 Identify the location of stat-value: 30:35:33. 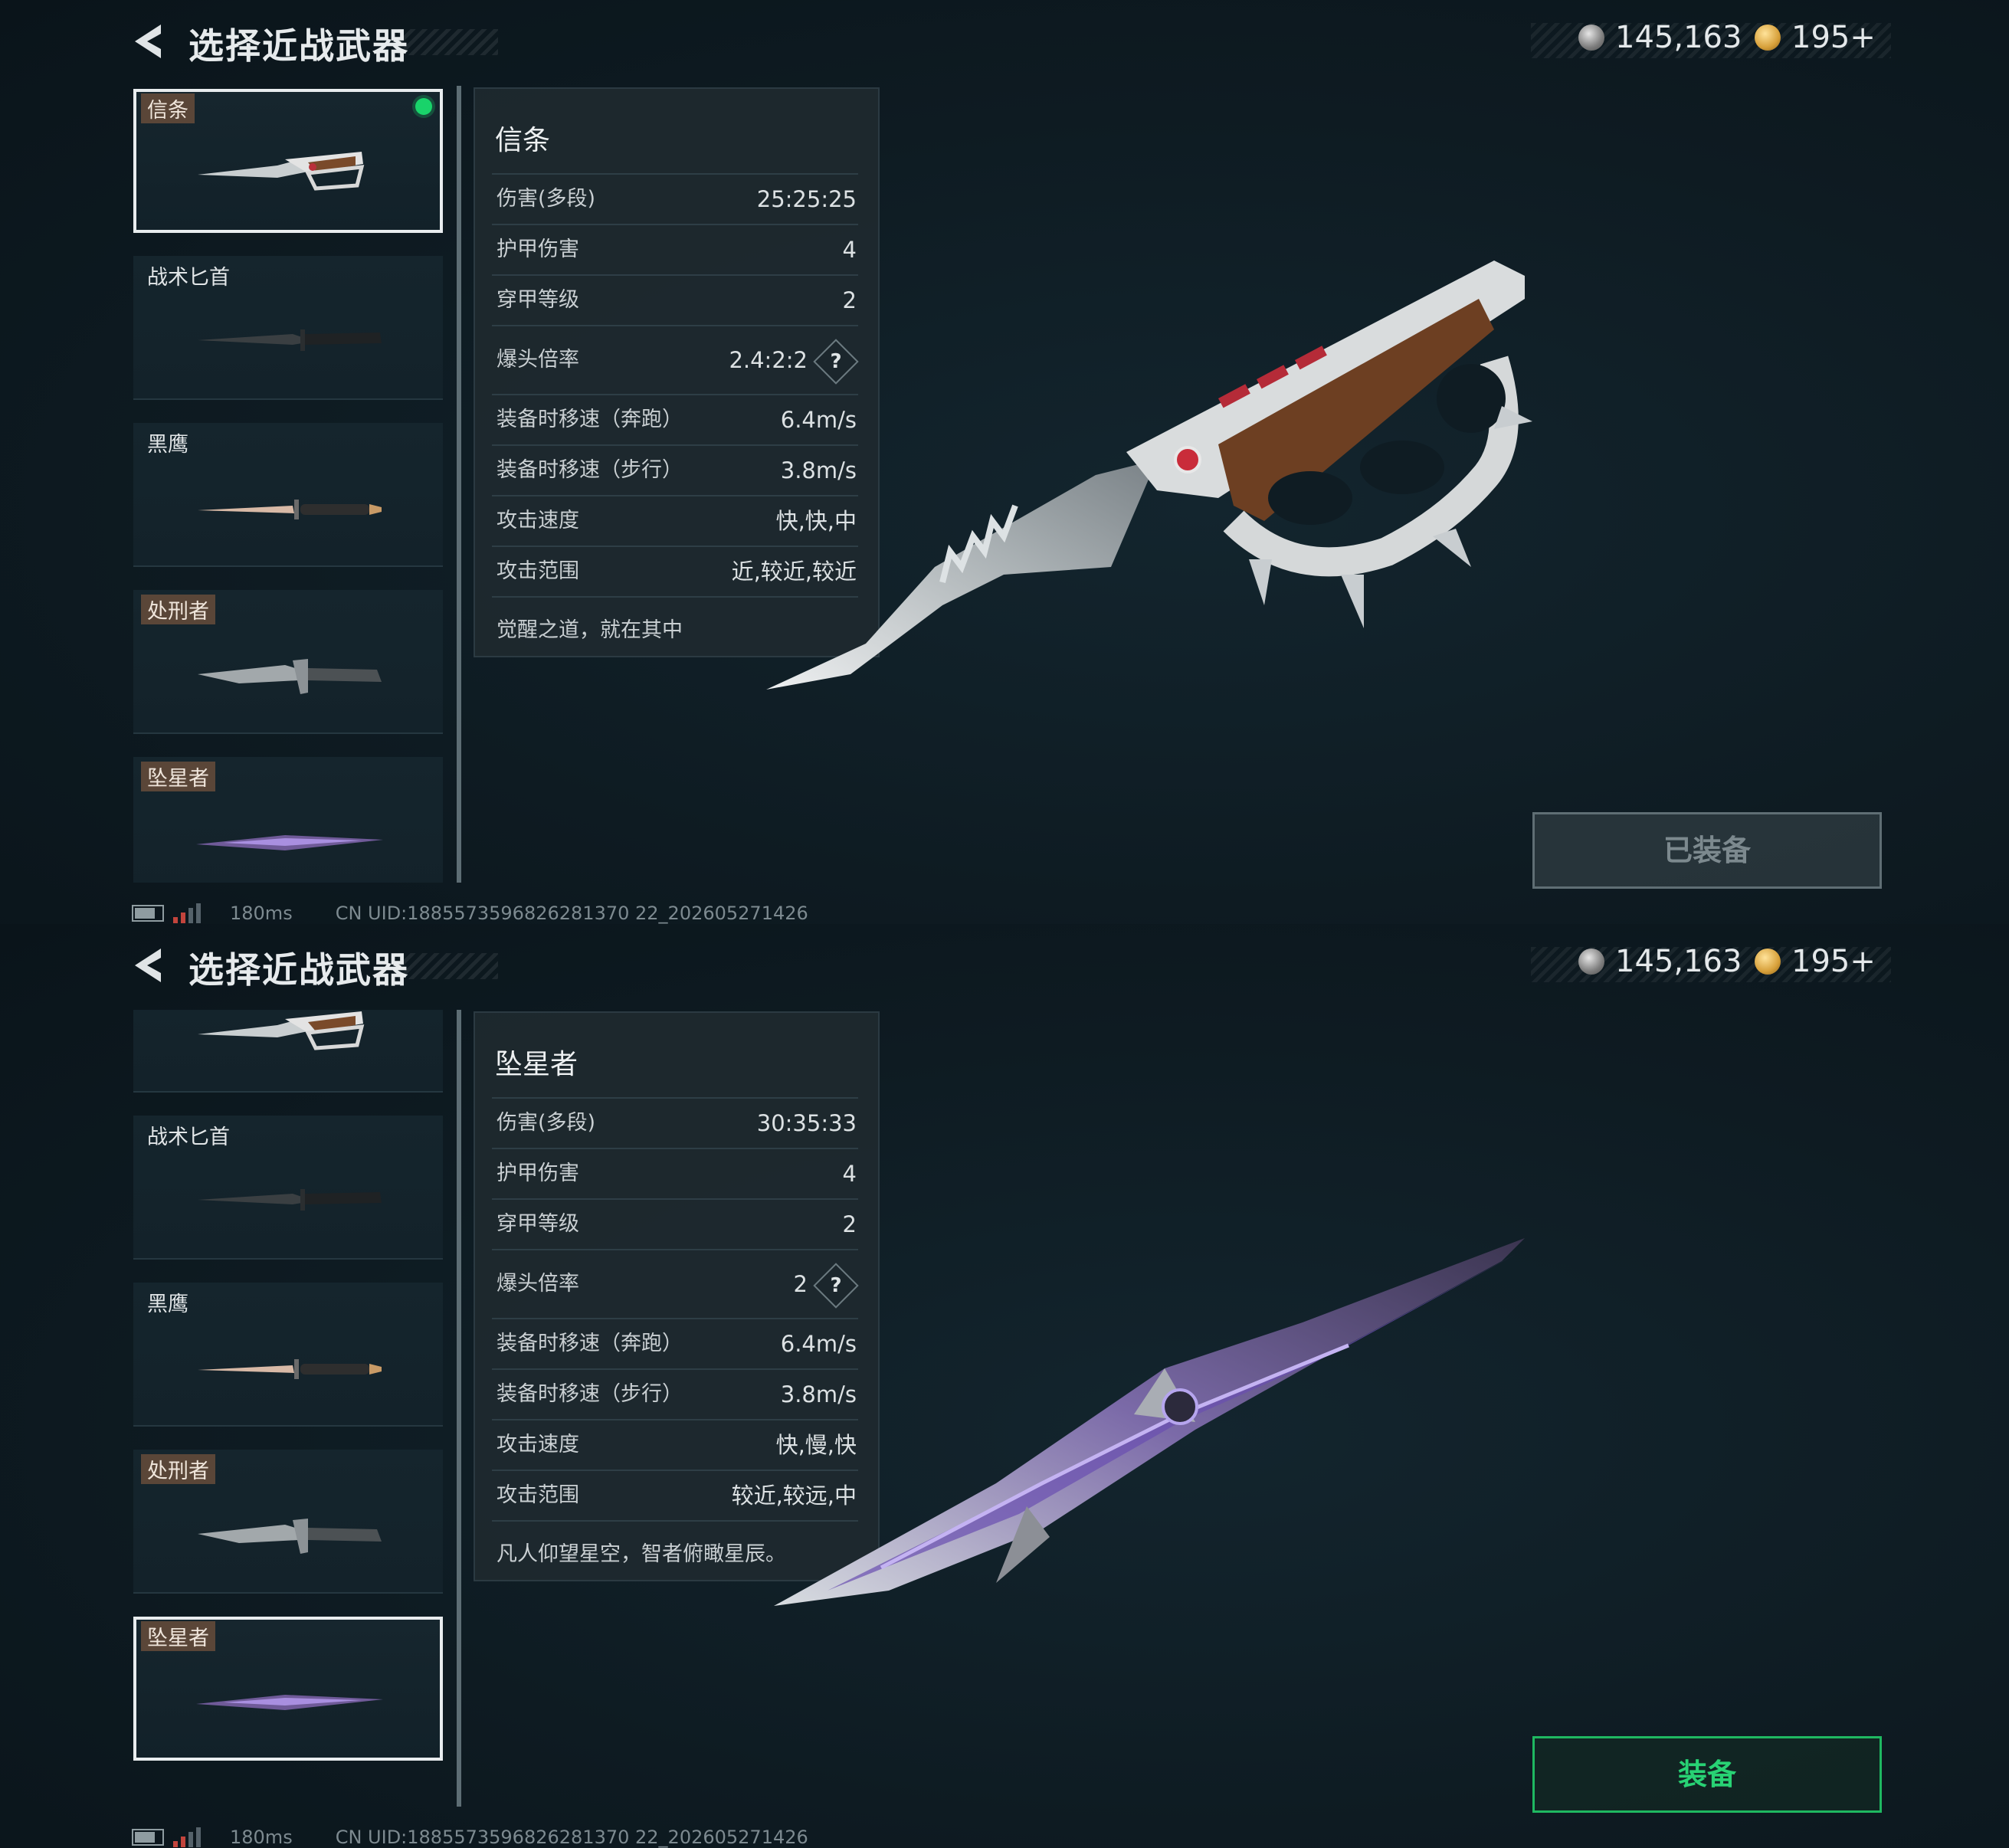
(807, 1123).